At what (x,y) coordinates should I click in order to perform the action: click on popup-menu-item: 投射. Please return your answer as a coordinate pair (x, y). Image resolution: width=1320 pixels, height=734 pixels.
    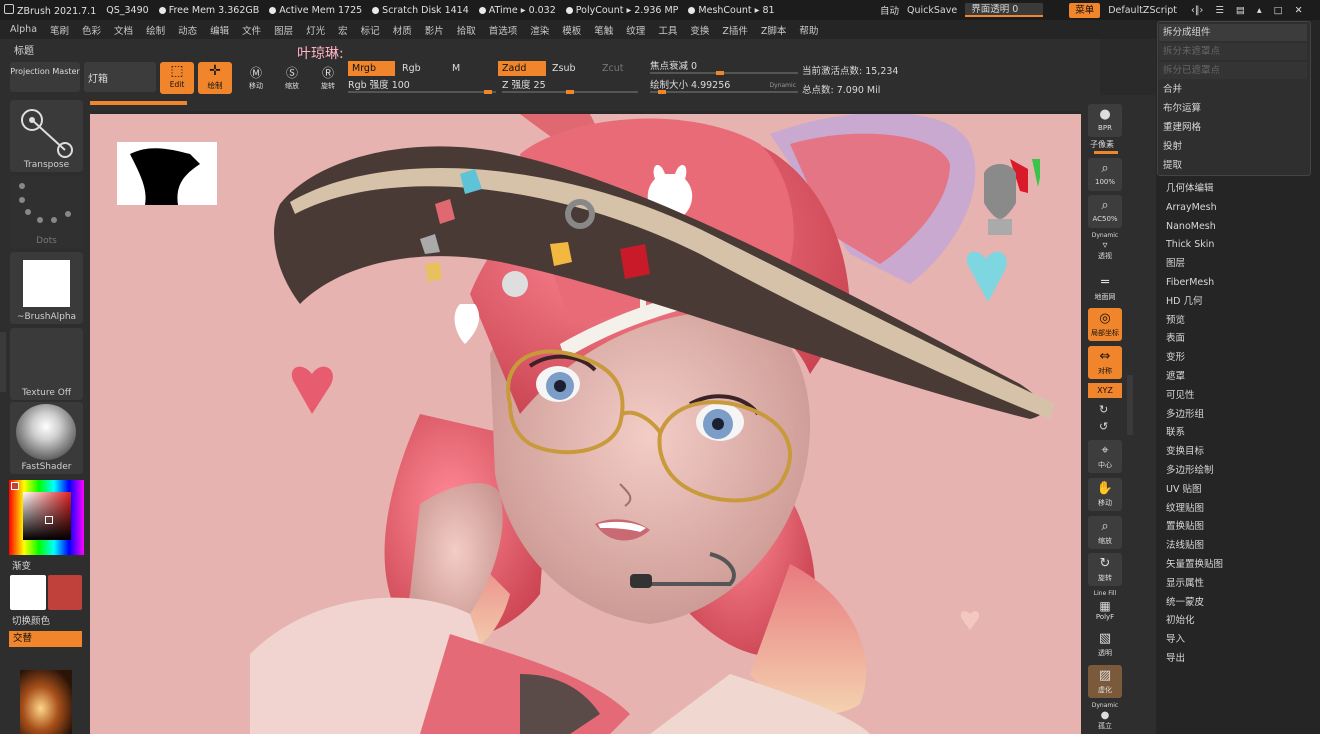
    Looking at the image, I should click on (1233, 146).